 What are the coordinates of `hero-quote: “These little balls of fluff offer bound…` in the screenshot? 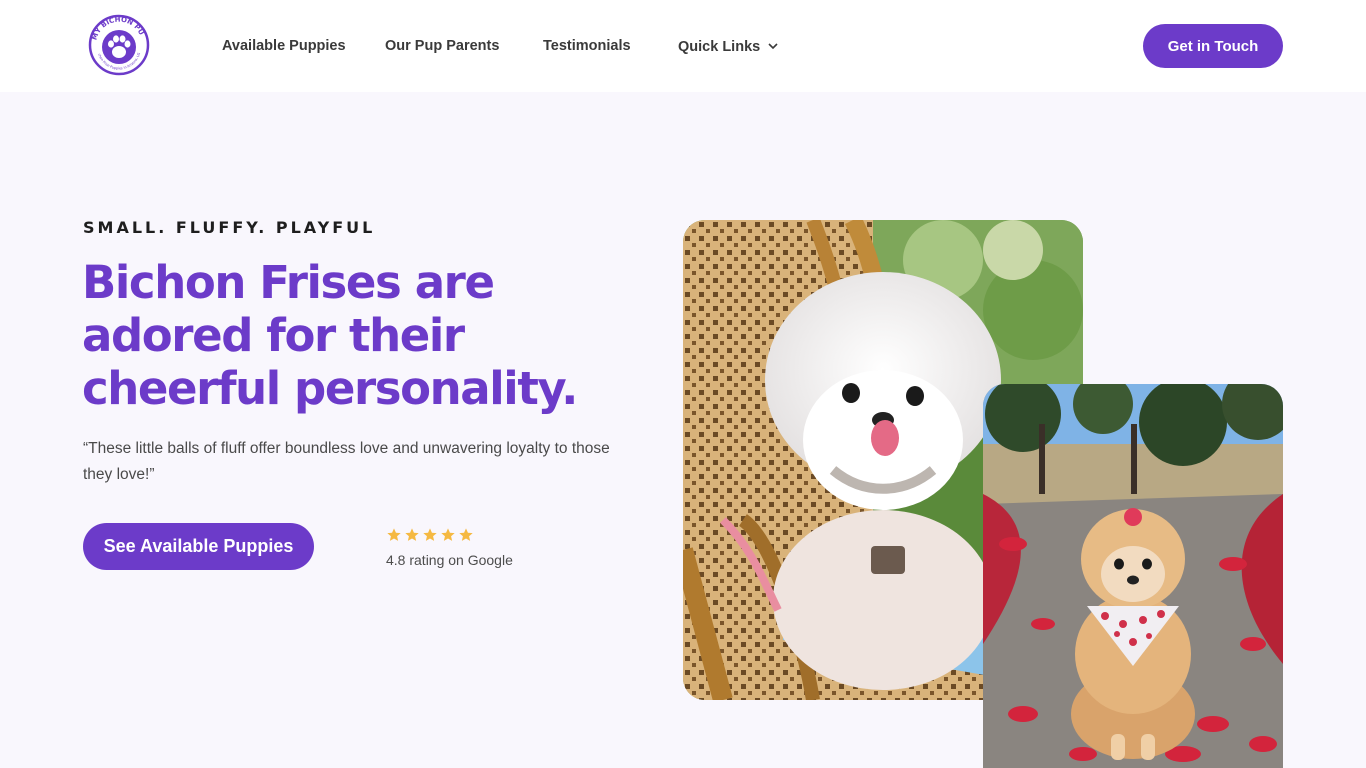 It's located at (346, 461).